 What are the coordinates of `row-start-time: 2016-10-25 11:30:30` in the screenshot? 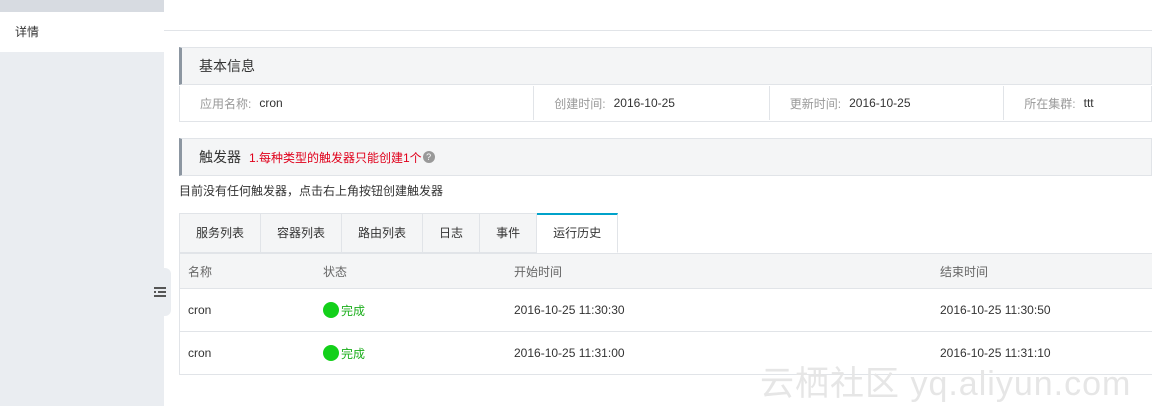 It's located at (569, 310).